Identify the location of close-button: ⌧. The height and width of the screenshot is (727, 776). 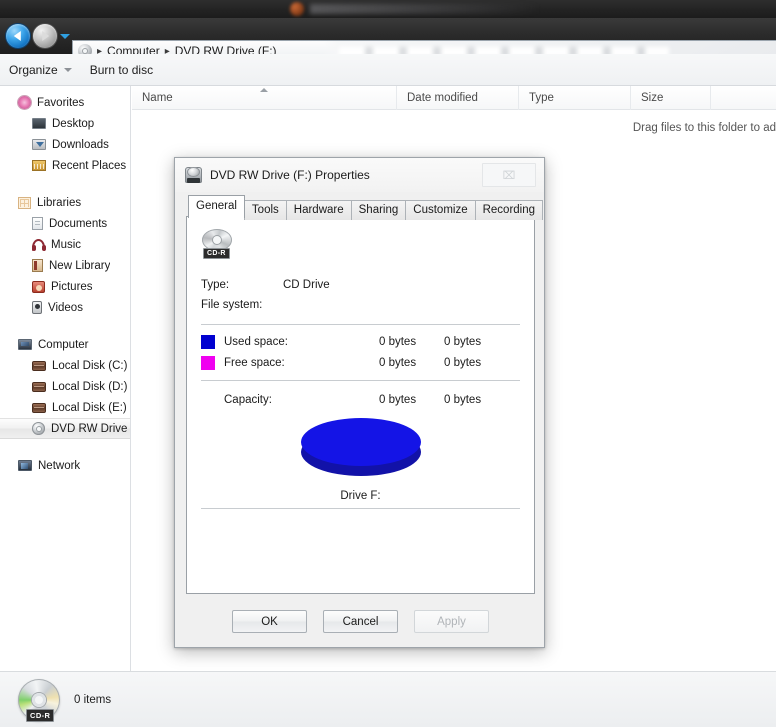
(509, 175).